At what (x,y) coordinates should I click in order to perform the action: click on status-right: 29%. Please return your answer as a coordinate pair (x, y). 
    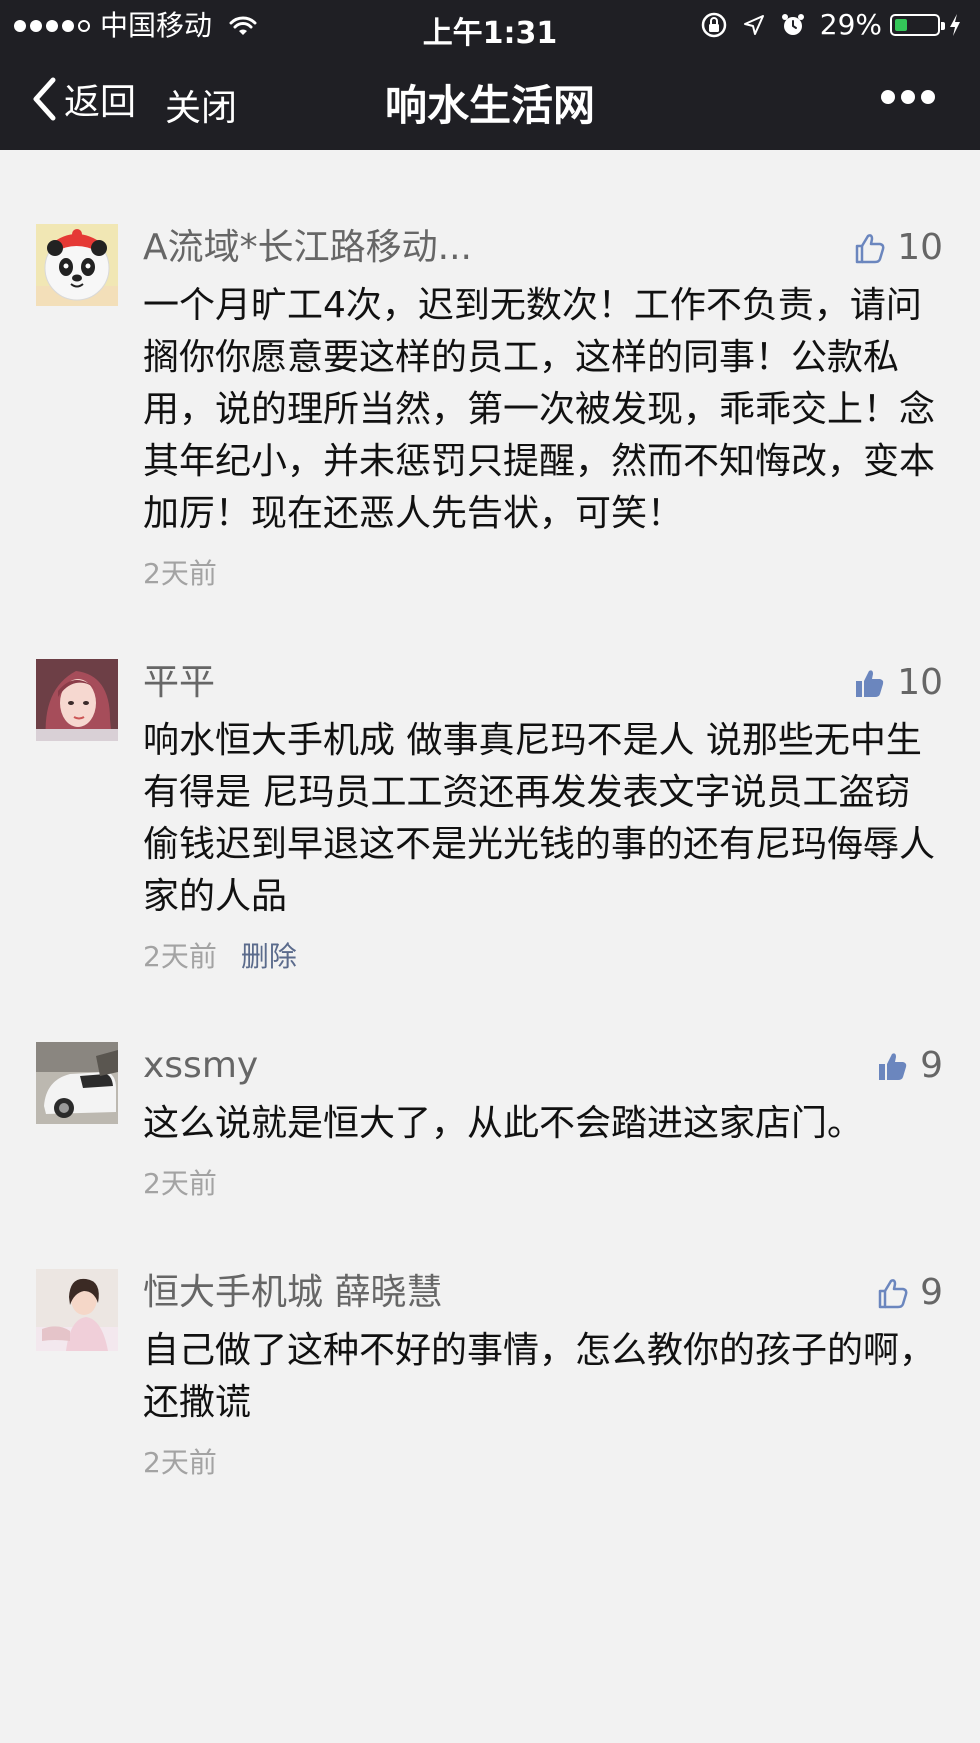
    Looking at the image, I should click on (831, 25).